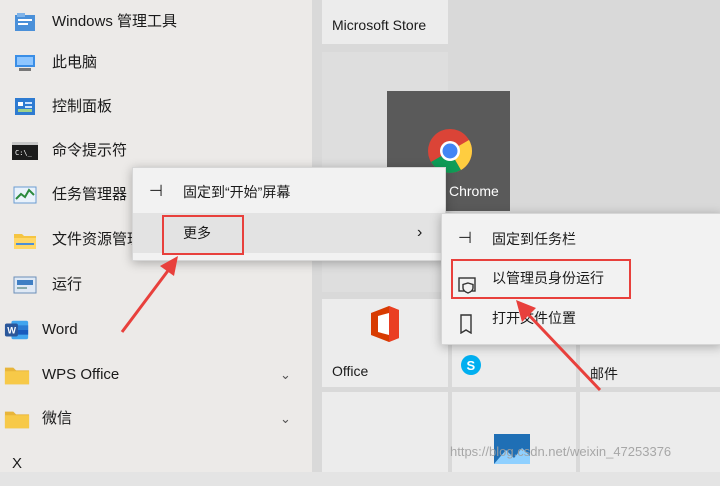  I want to click on file-location-icon, so click(467, 329).